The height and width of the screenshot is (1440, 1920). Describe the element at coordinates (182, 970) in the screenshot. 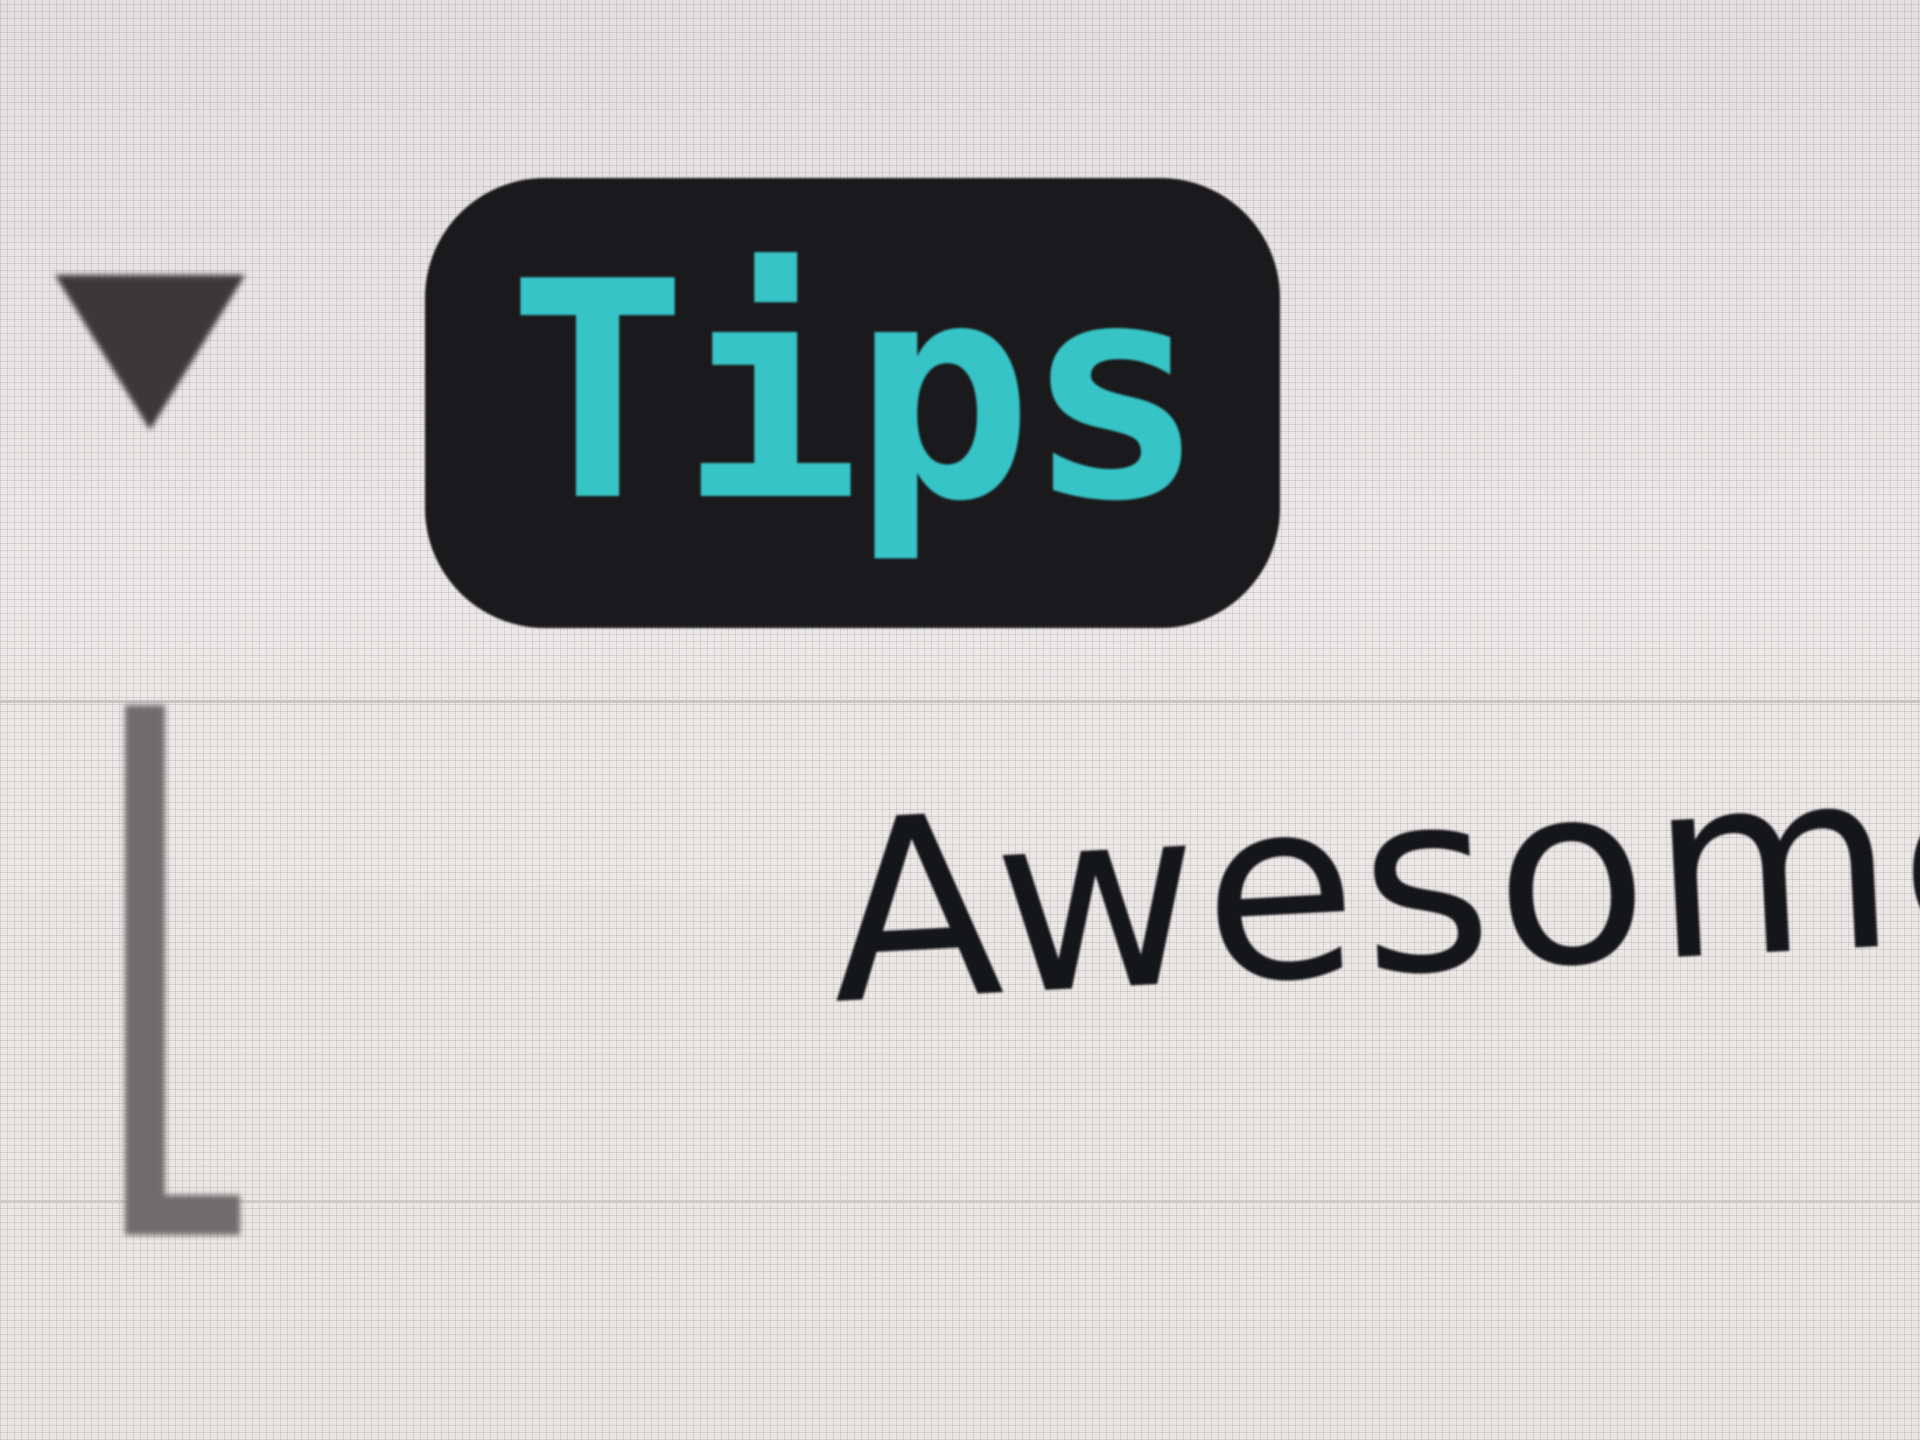

I see `tree-bracket-icon` at that location.